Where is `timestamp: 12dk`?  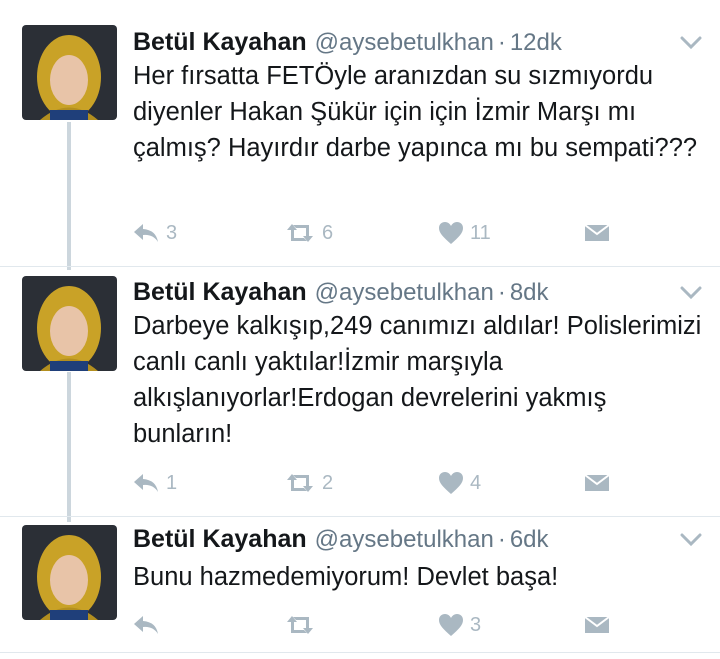 timestamp: 12dk is located at coordinates (536, 42).